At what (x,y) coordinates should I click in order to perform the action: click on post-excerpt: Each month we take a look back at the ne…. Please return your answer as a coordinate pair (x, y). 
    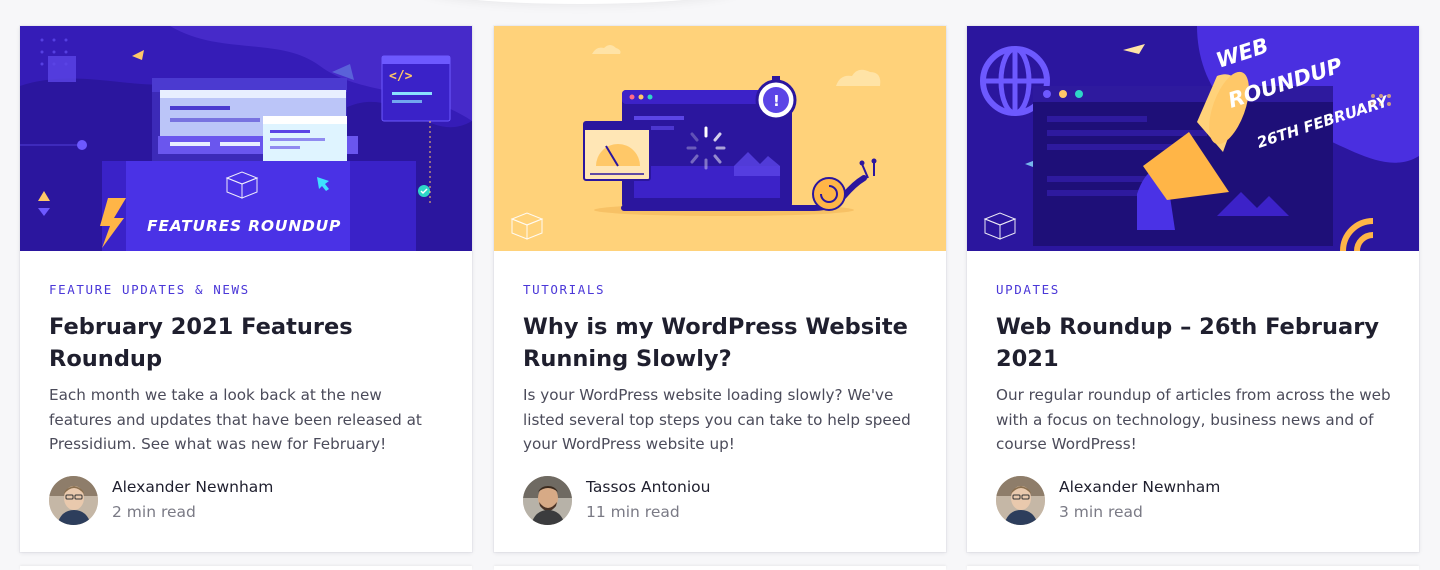
    Looking at the image, I should click on (235, 419).